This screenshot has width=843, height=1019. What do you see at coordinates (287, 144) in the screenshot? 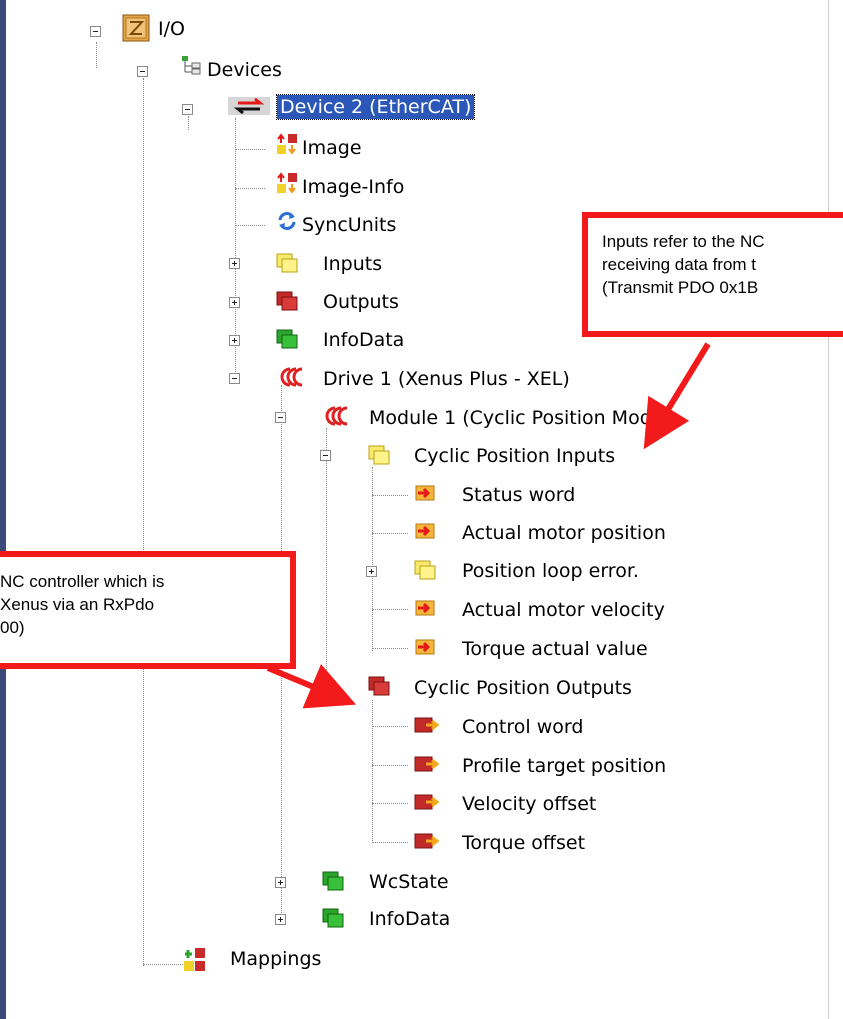
I see `image-process-icon` at bounding box center [287, 144].